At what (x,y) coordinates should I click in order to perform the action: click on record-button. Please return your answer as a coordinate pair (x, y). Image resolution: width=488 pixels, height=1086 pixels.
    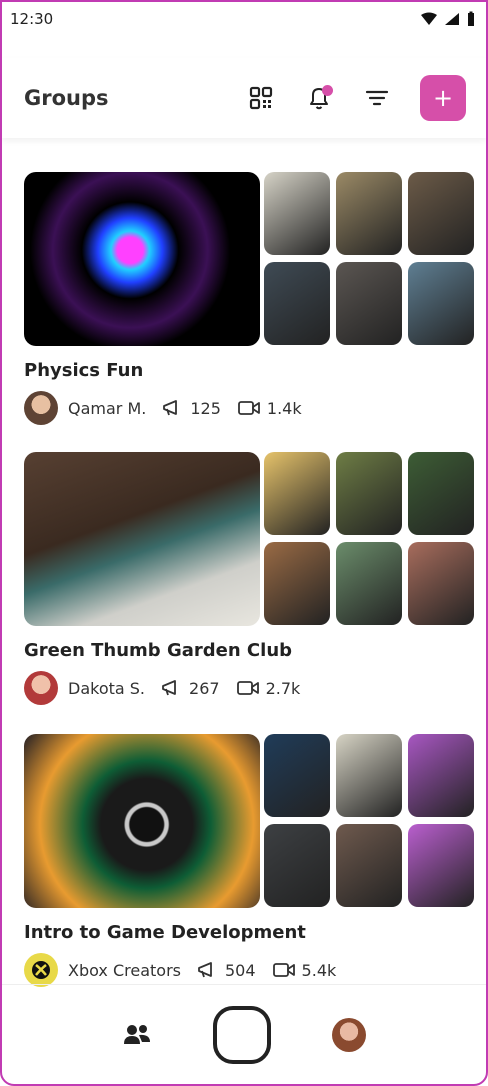
    Looking at the image, I should click on (241, 1034).